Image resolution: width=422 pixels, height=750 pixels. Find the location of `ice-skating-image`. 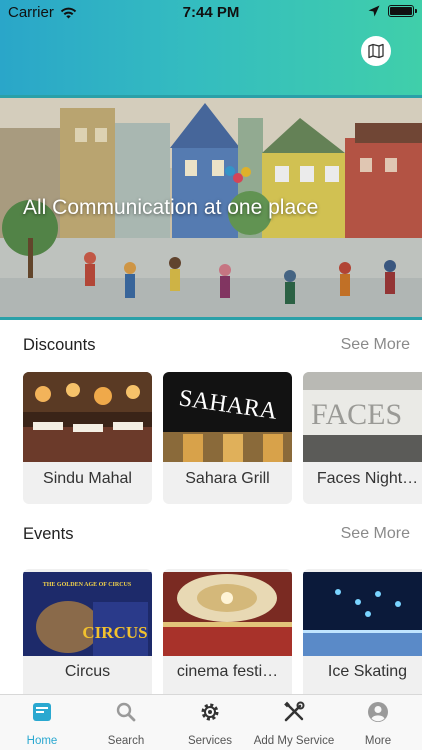

ice-skating-image is located at coordinates (362, 614).